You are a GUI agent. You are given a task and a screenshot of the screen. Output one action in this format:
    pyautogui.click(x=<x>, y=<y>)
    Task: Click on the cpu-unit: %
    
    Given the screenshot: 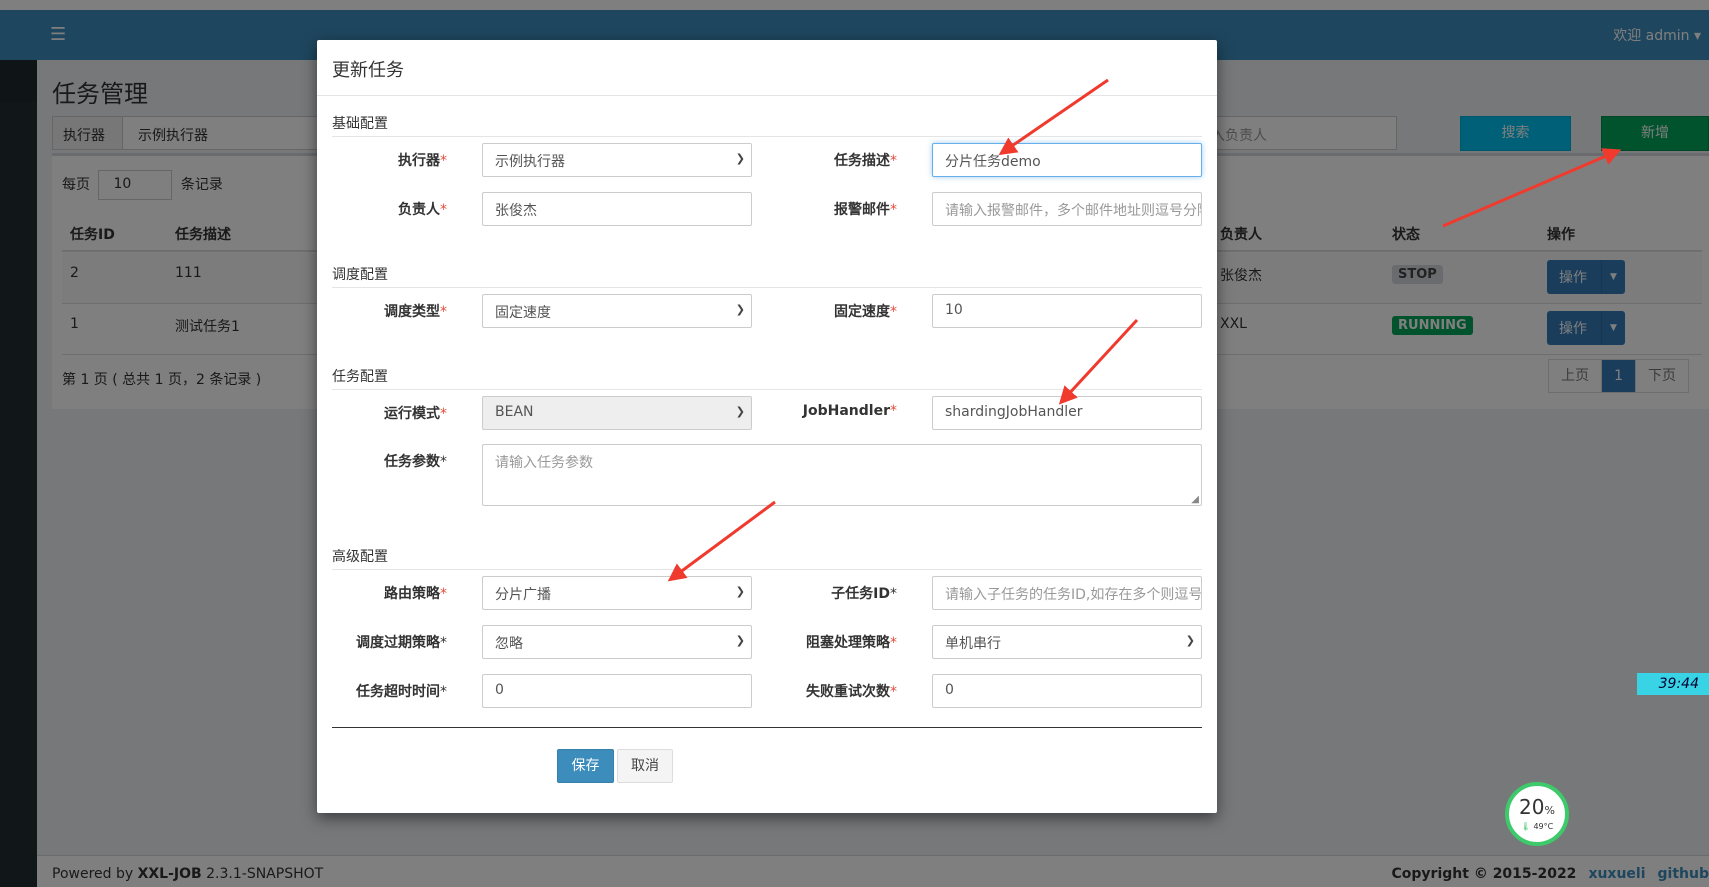 What is the action you would take?
    pyautogui.click(x=1549, y=810)
    